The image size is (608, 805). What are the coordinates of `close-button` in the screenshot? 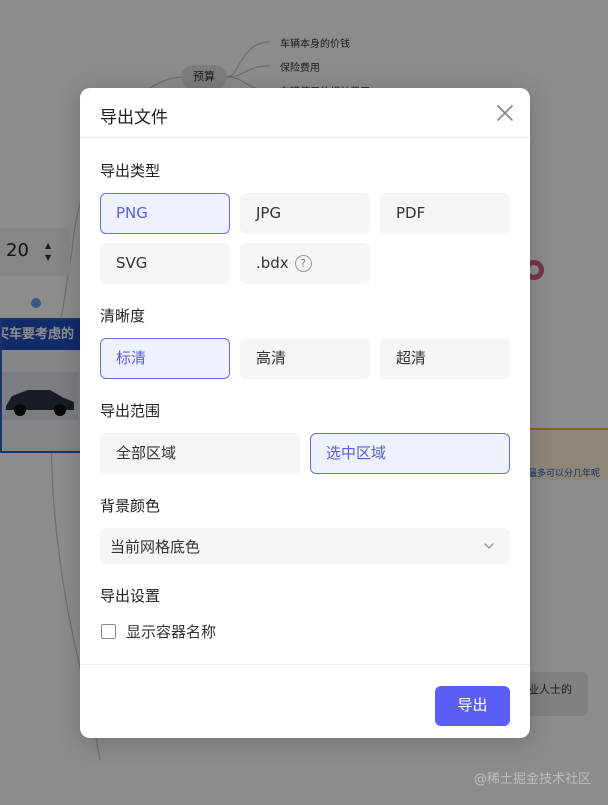 It's located at (505, 113).